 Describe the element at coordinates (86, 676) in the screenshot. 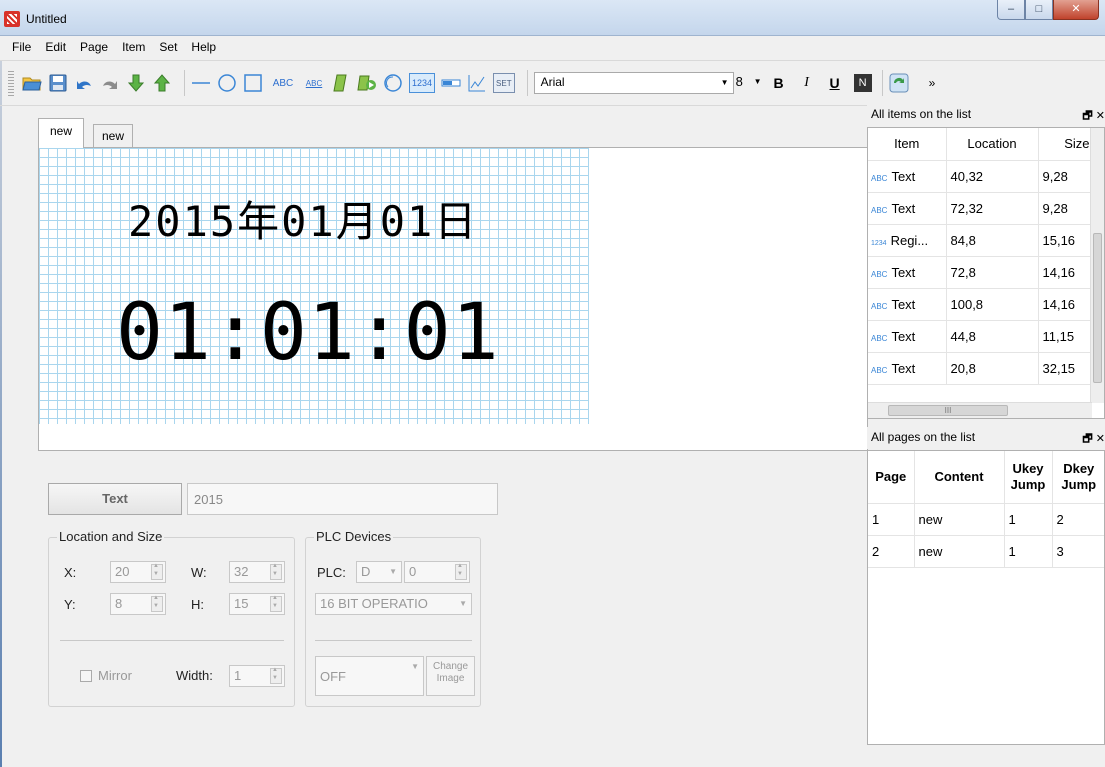

I see `mirror-checkbox` at that location.